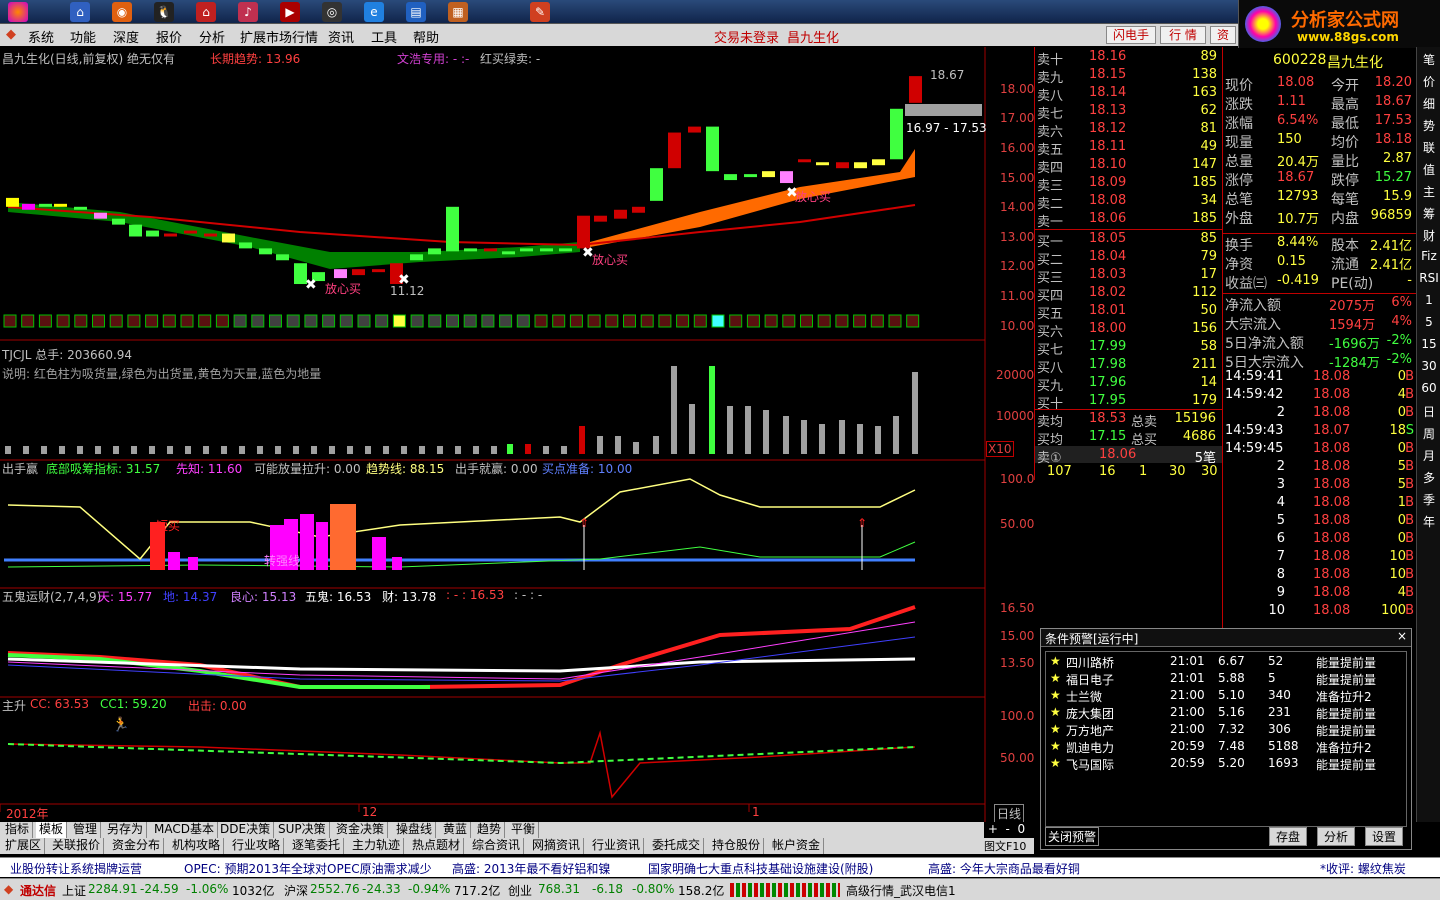  I want to click on close-icon: ×, so click(1402, 636).